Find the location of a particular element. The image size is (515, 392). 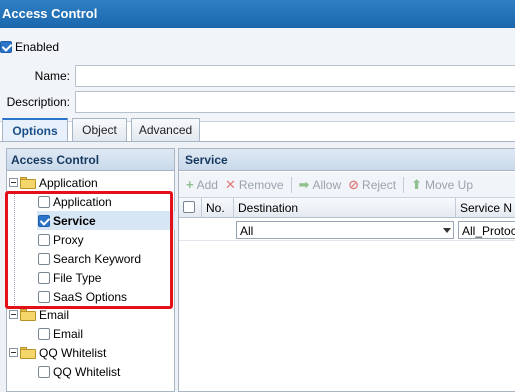

arrow-up-icon: ⬆ is located at coordinates (416, 184).